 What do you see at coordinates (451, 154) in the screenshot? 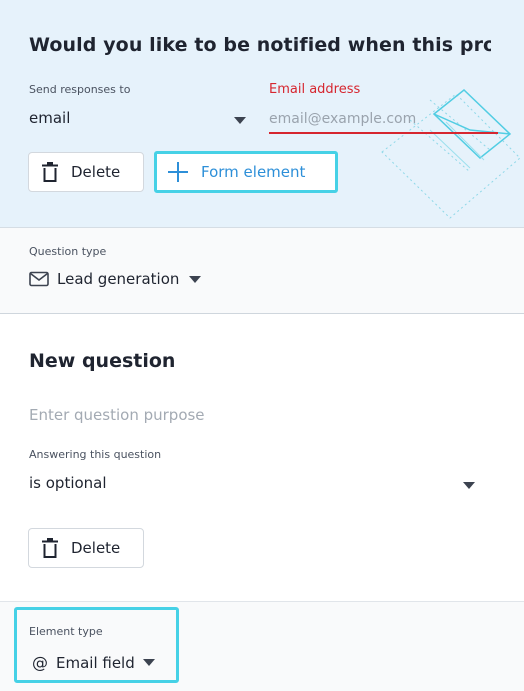
I see `envelope-illustration` at bounding box center [451, 154].